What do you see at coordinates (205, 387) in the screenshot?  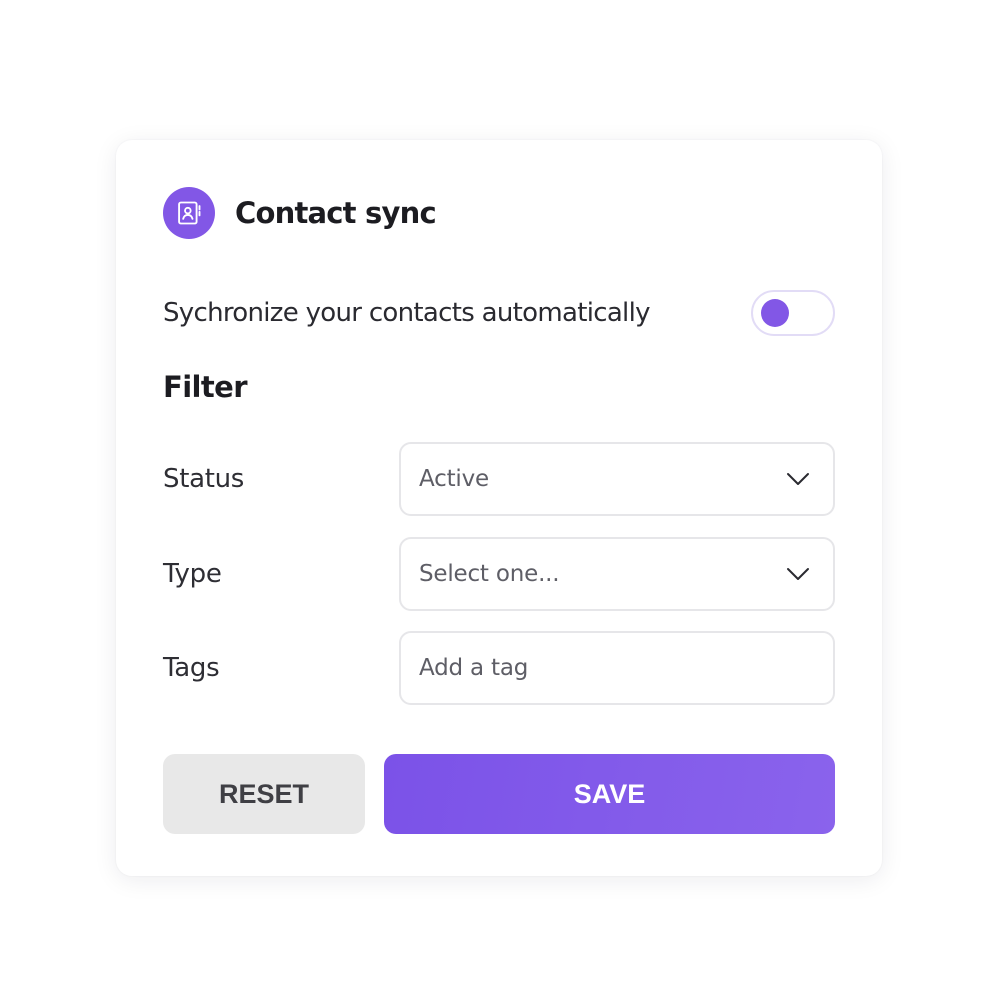 I see `filter-heading: Filter` at bounding box center [205, 387].